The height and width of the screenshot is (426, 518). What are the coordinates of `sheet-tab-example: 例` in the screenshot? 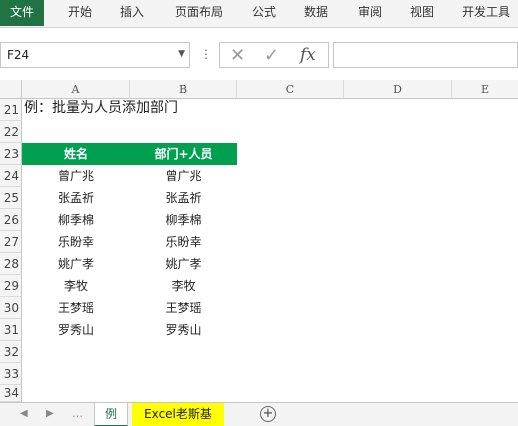 It's located at (111, 414).